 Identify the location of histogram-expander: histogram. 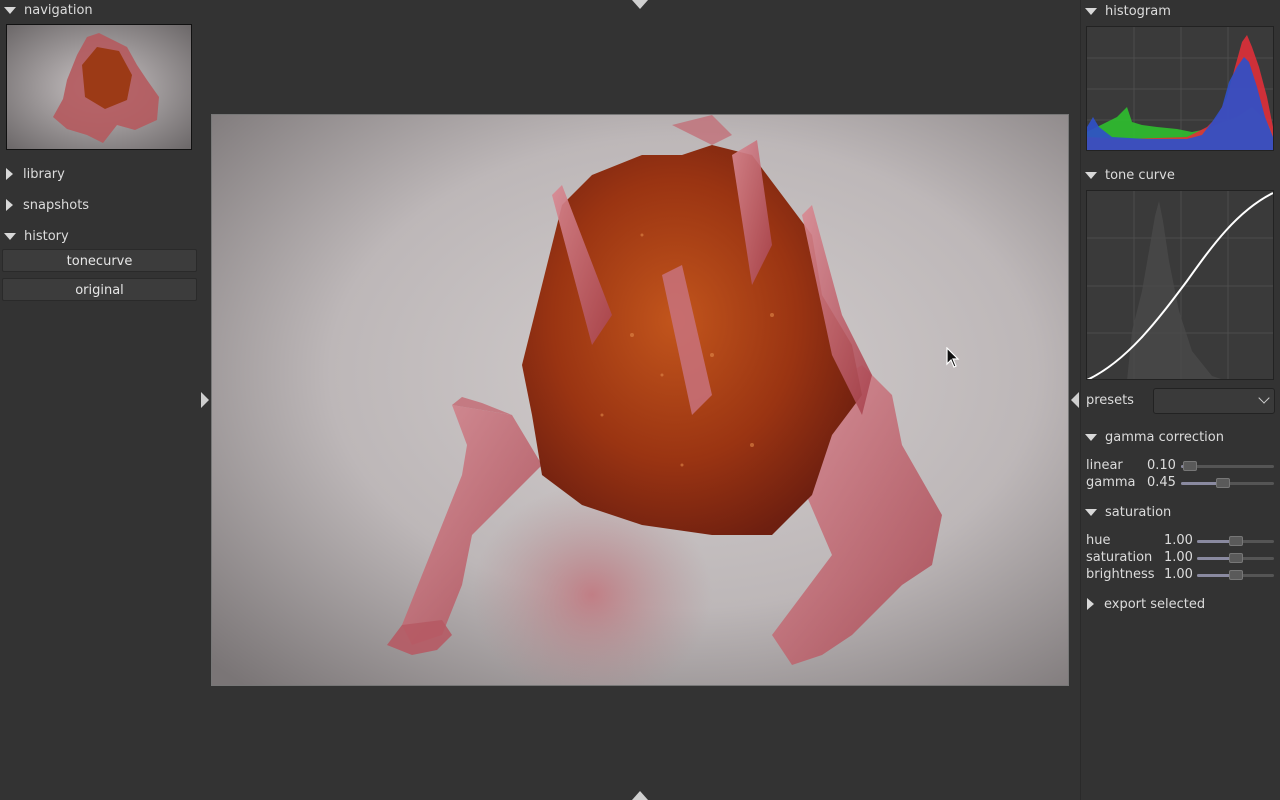
(1128, 11).